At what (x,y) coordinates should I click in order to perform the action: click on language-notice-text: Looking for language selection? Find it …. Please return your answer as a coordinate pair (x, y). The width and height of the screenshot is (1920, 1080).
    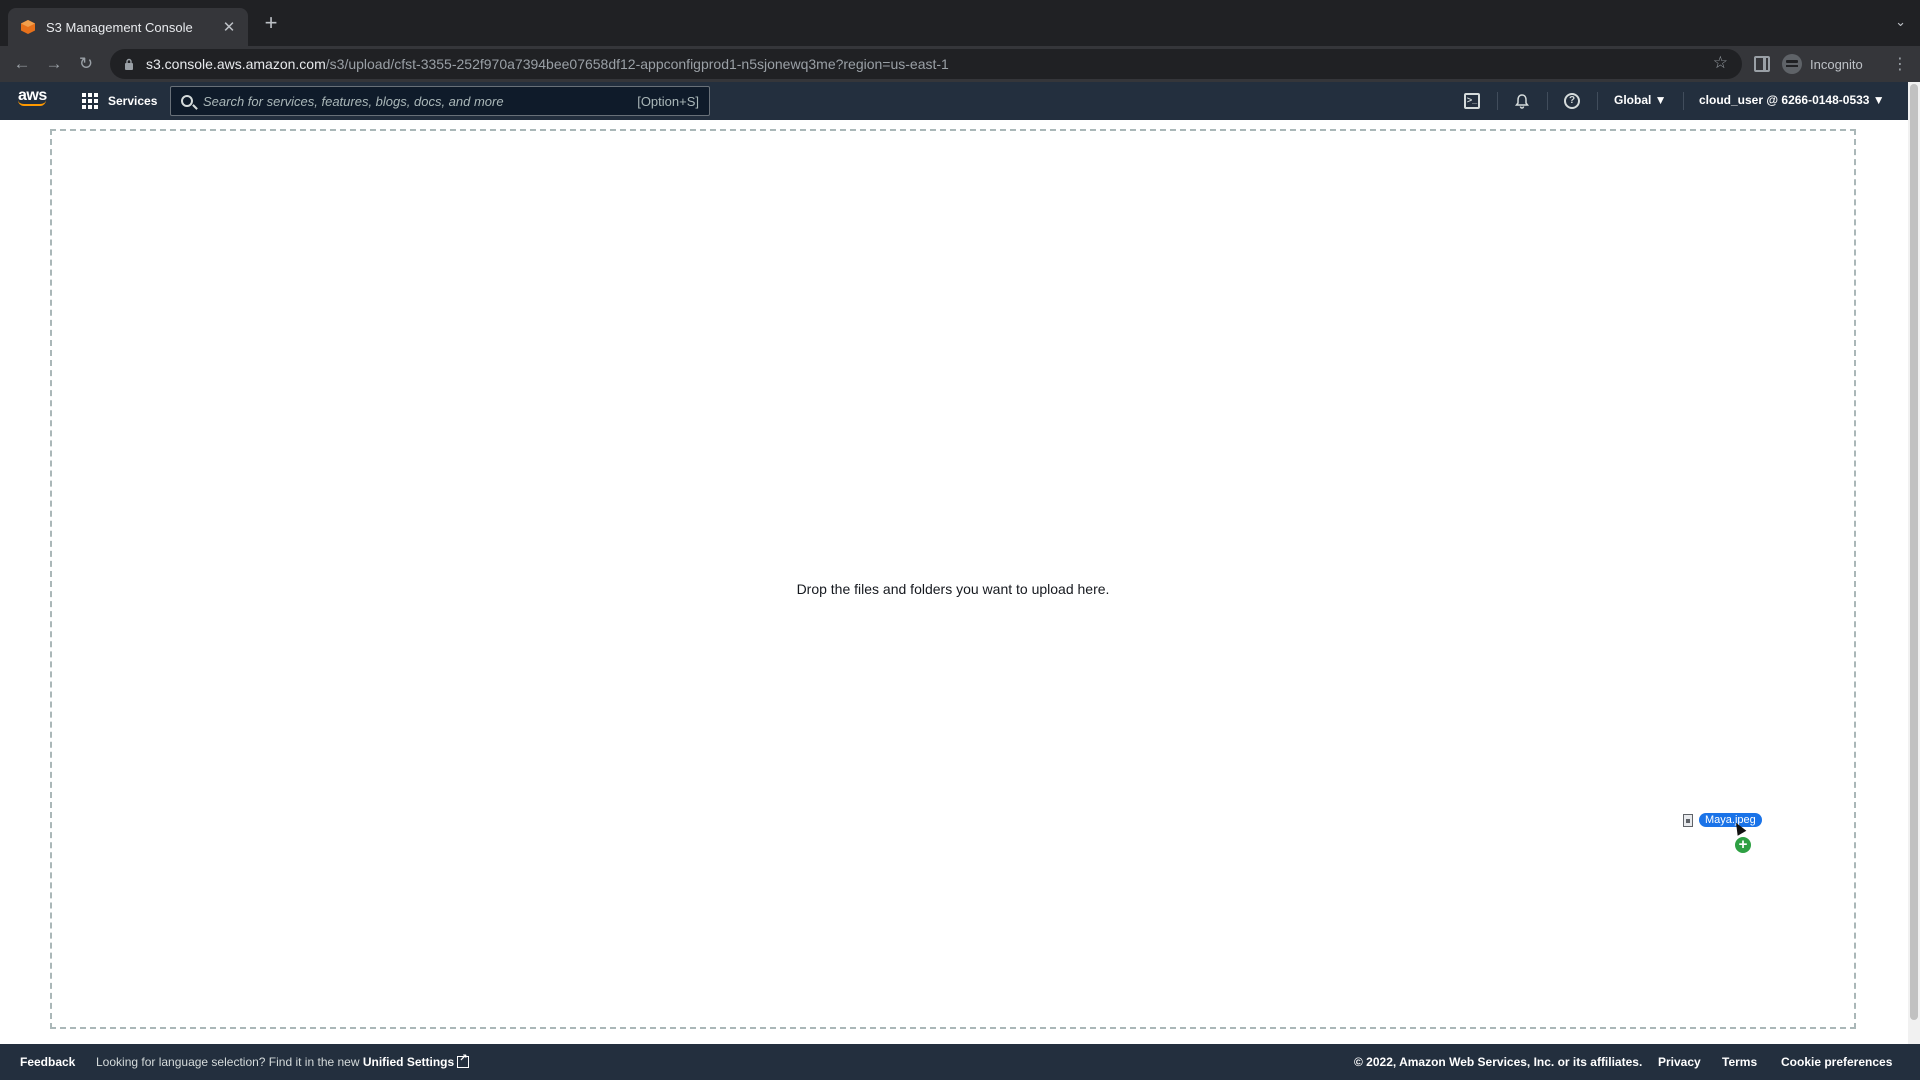
    Looking at the image, I should click on (229, 1062).